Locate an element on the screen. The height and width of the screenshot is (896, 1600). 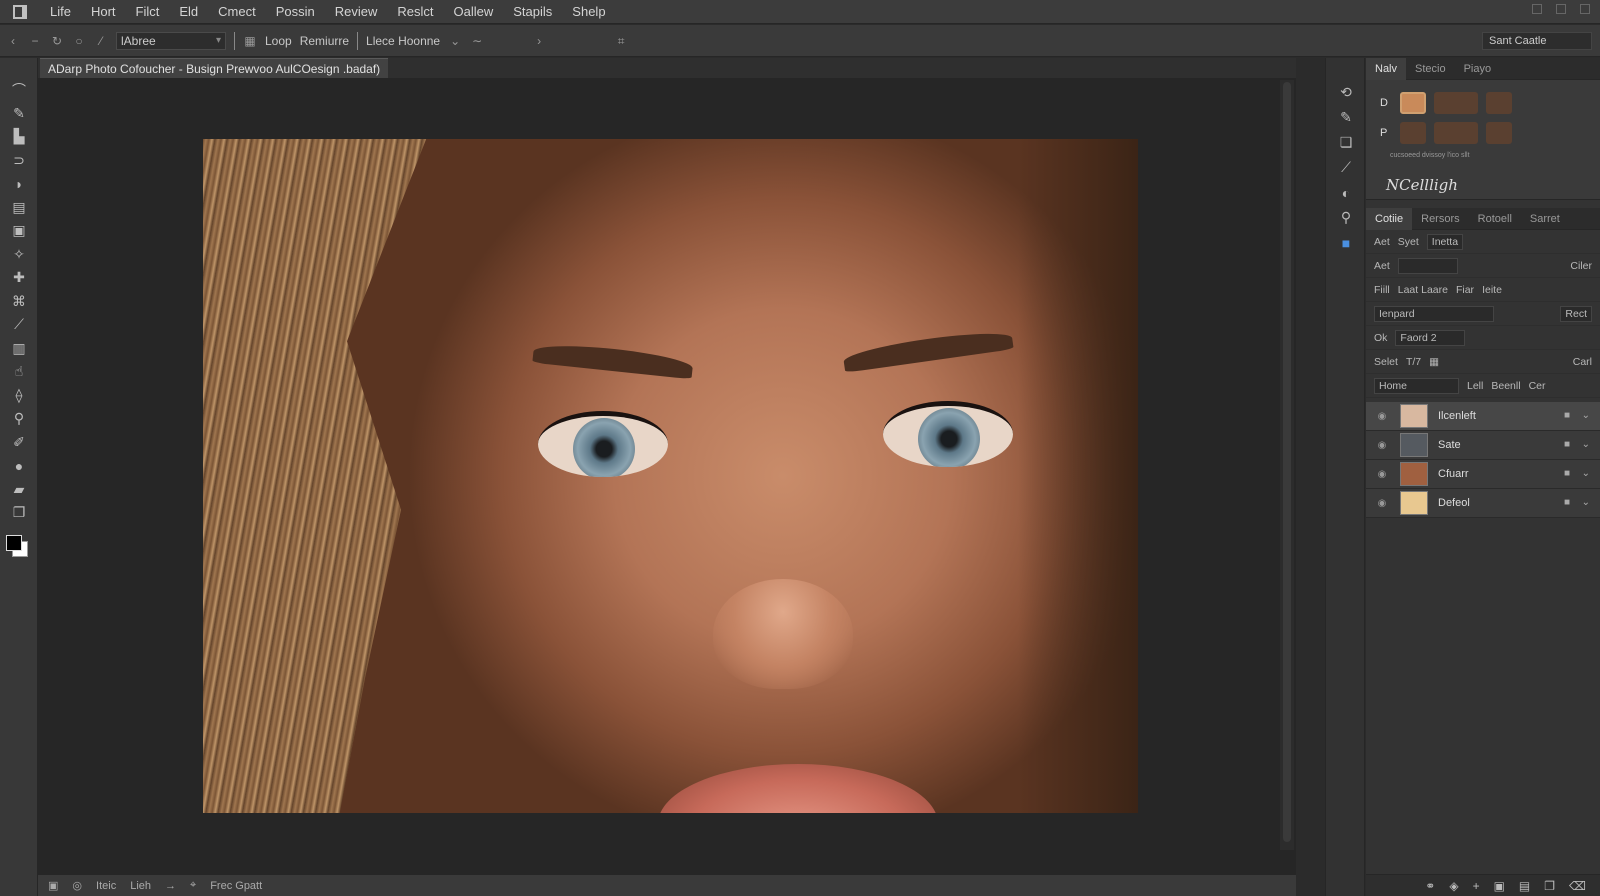
folder-icon: ▤ is located at coordinates (1524, 886).